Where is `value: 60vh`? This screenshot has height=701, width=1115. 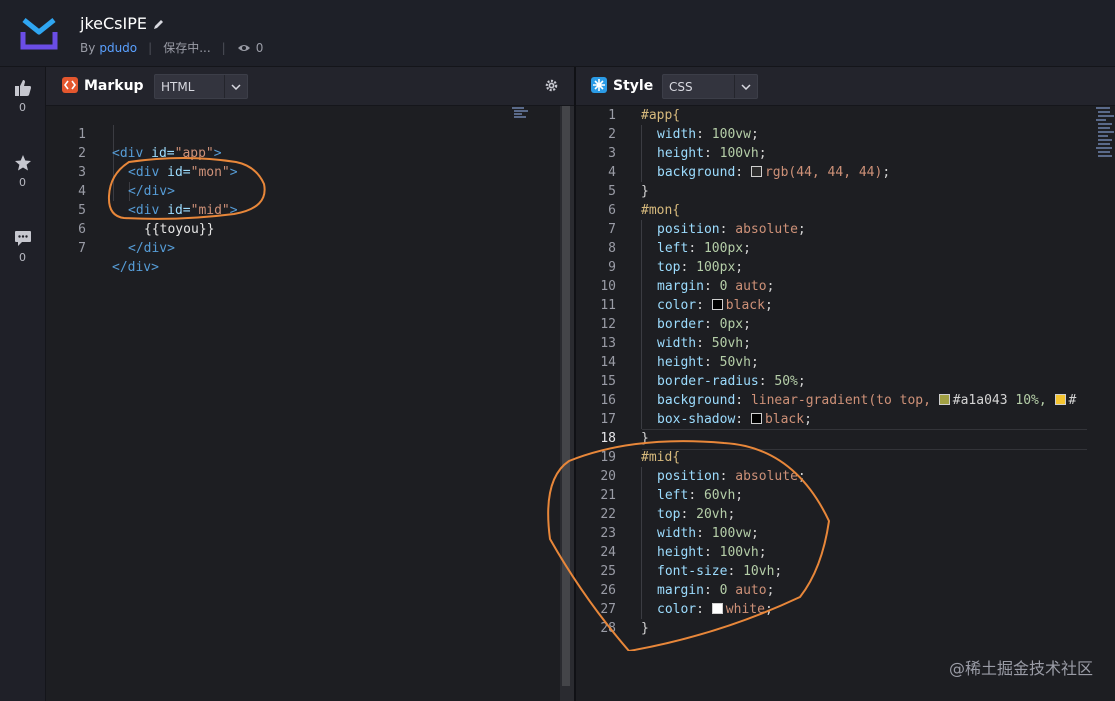
value: 60vh is located at coordinates (719, 495).